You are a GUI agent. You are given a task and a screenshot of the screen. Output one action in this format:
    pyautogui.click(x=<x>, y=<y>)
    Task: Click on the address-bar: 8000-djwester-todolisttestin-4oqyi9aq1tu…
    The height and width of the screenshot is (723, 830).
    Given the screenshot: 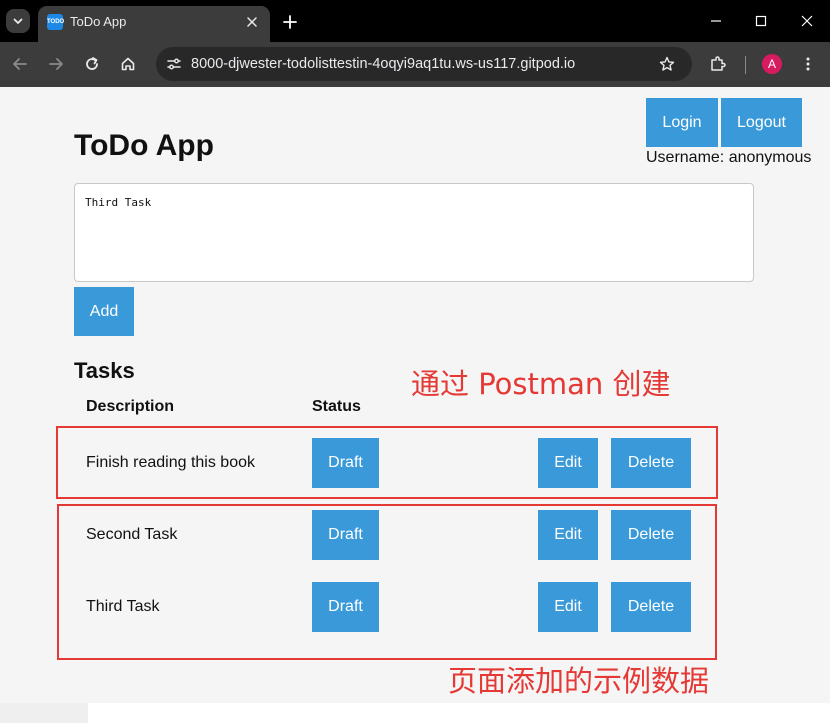 What is the action you would take?
    pyautogui.click(x=424, y=64)
    